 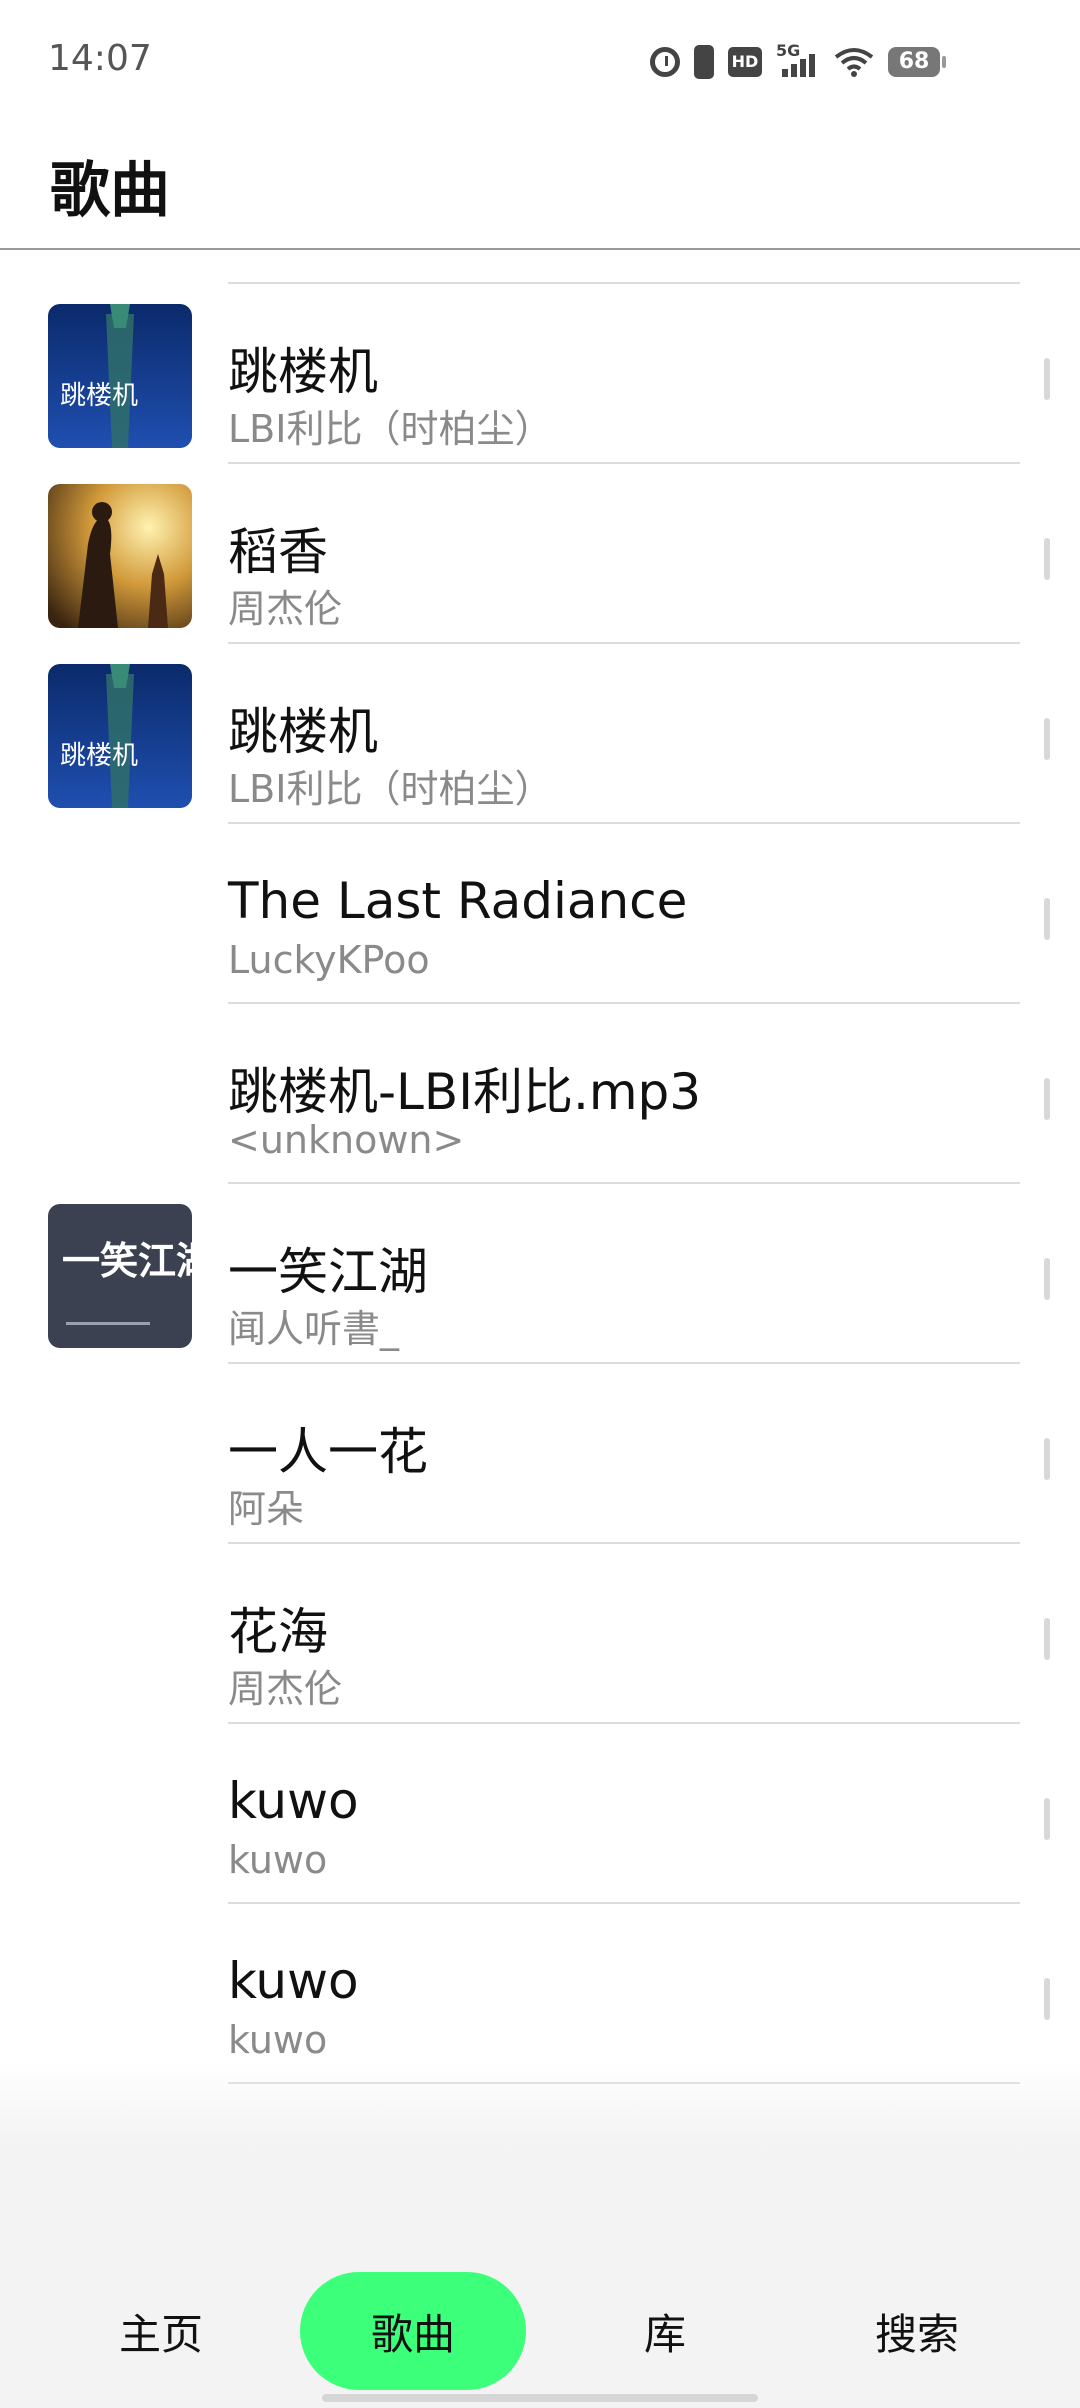 I want to click on song-title: The Last Radiance, so click(x=458, y=901).